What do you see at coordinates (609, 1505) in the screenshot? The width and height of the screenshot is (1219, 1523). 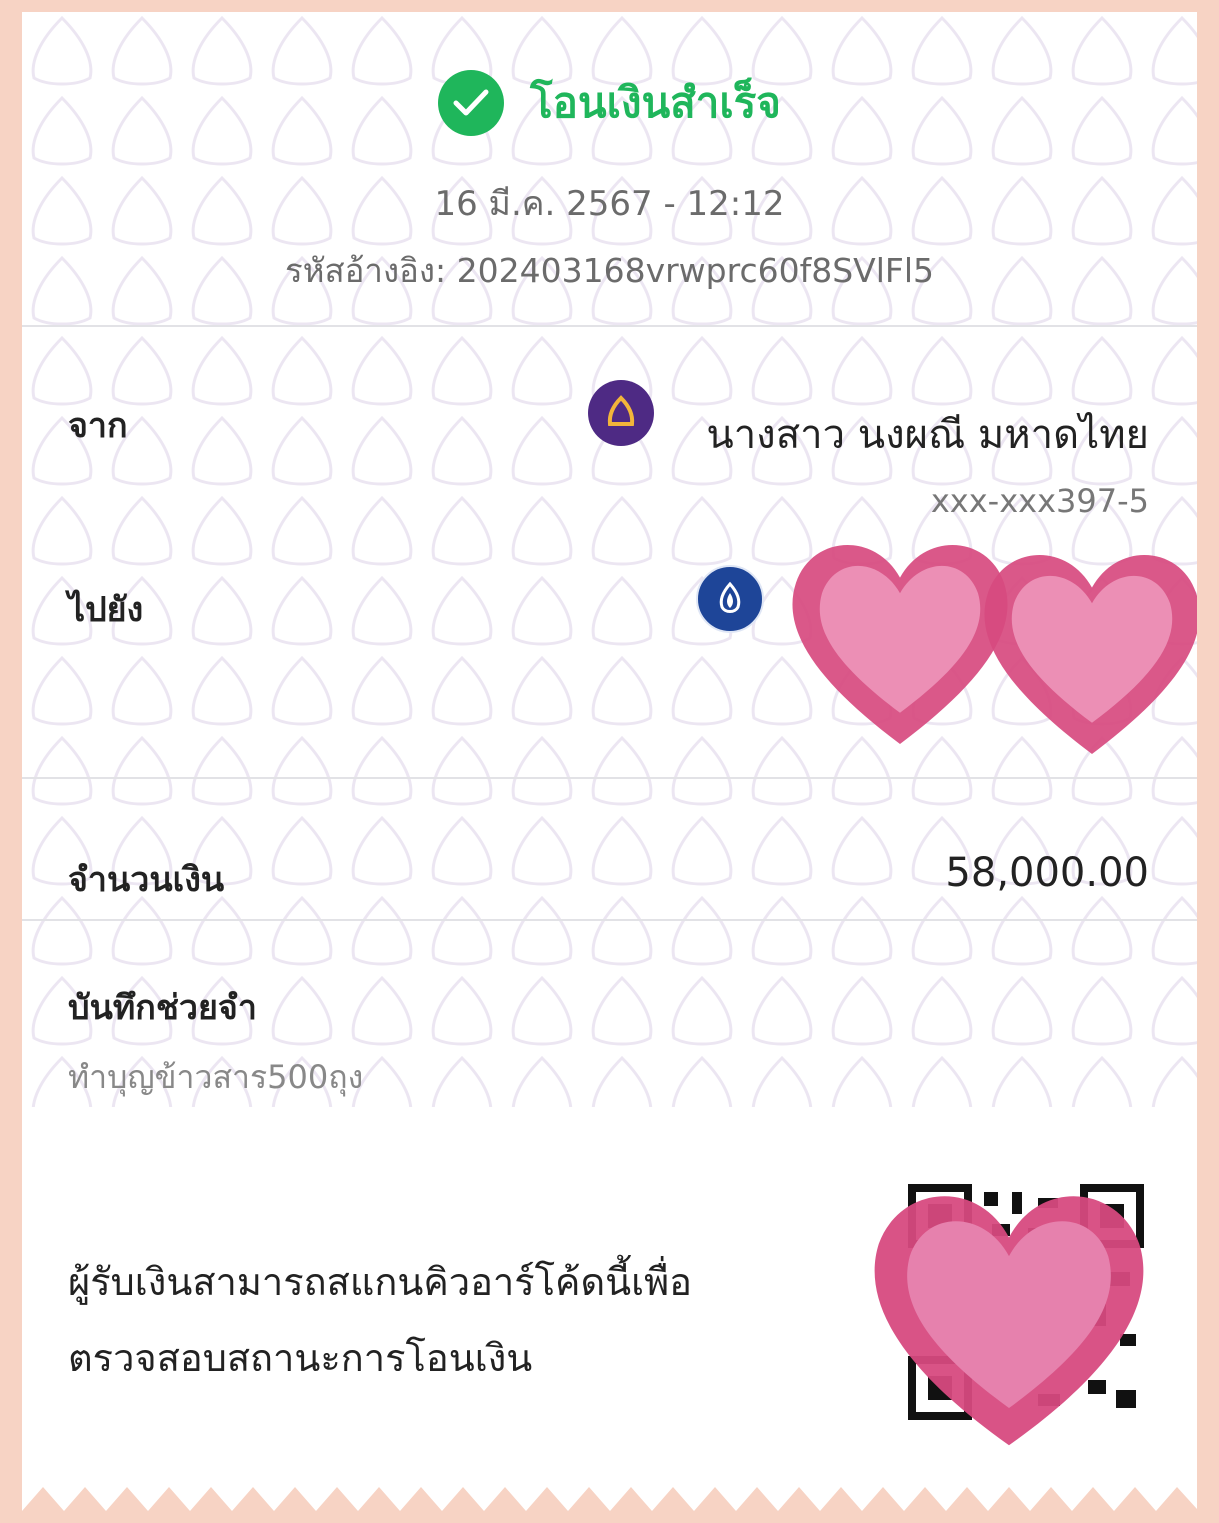 I see `receipt-edge` at bounding box center [609, 1505].